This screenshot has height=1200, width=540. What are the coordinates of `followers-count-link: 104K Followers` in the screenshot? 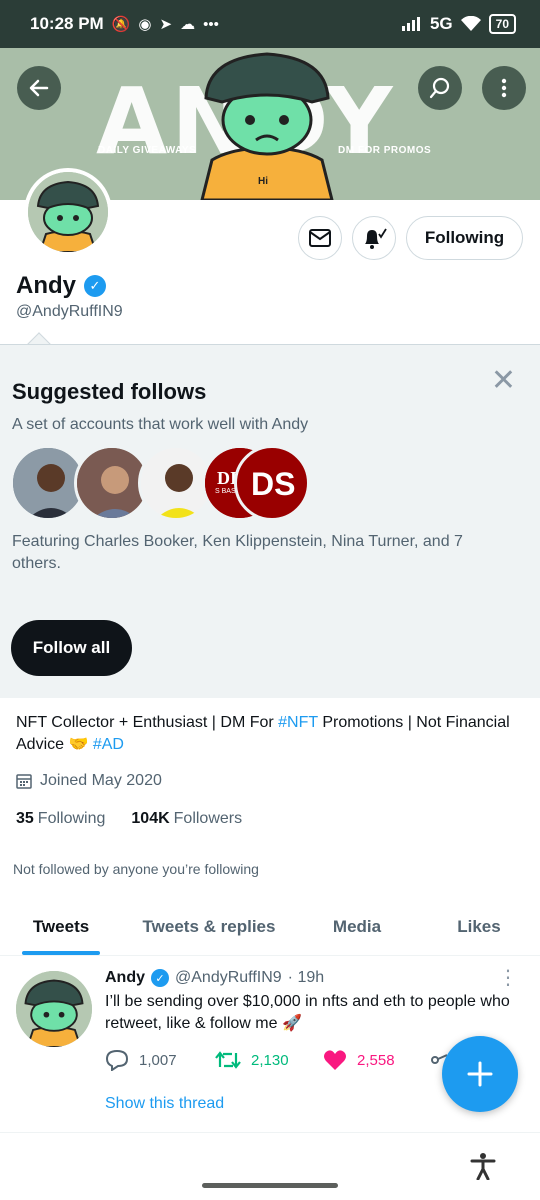 It's located at (186, 819).